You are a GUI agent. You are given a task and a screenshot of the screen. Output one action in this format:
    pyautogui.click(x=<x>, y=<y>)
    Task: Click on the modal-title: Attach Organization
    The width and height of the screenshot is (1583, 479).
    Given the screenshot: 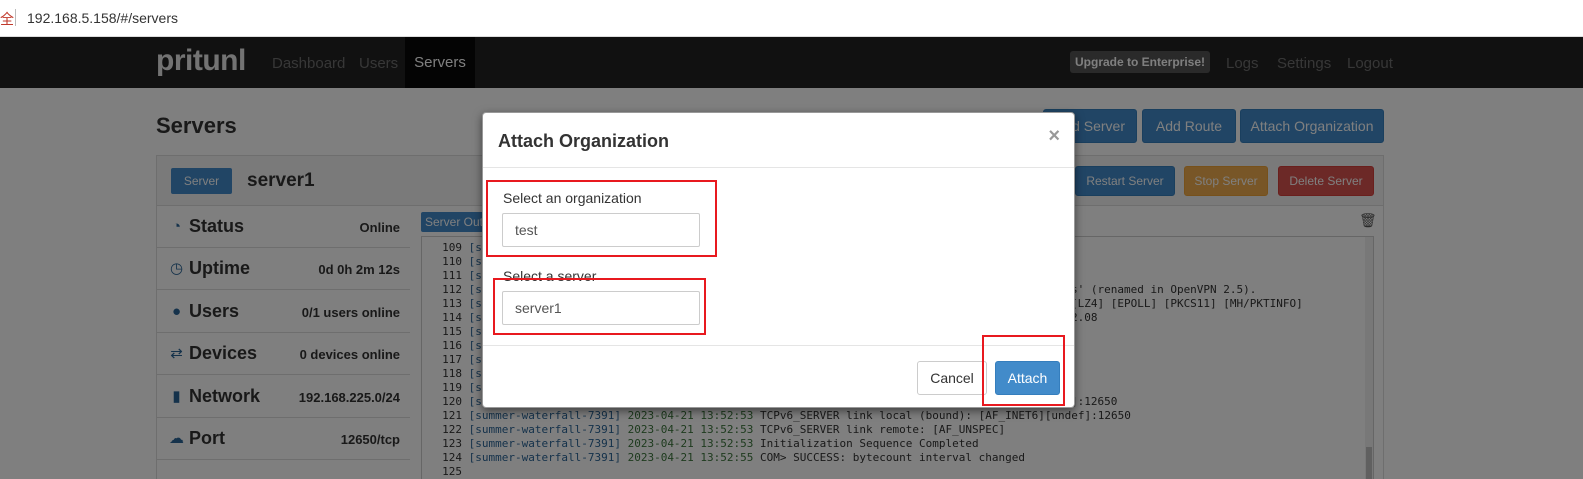 What is the action you would take?
    pyautogui.click(x=584, y=141)
    